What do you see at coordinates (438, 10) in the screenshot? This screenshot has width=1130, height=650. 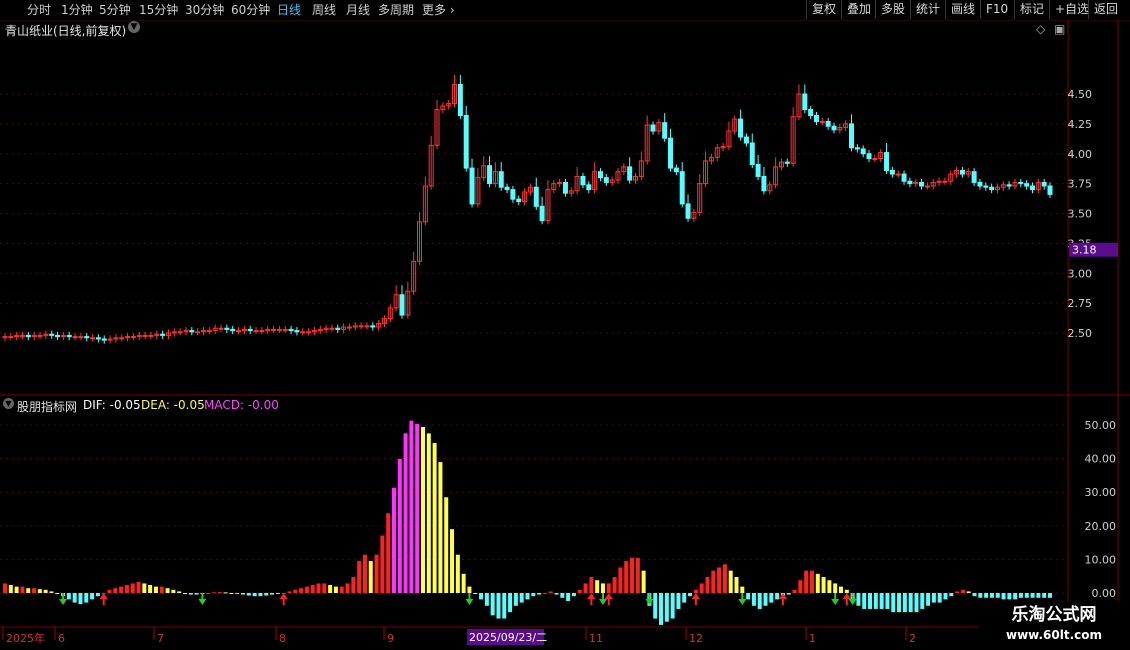 I see `period-tab-10: 更多 ›` at bounding box center [438, 10].